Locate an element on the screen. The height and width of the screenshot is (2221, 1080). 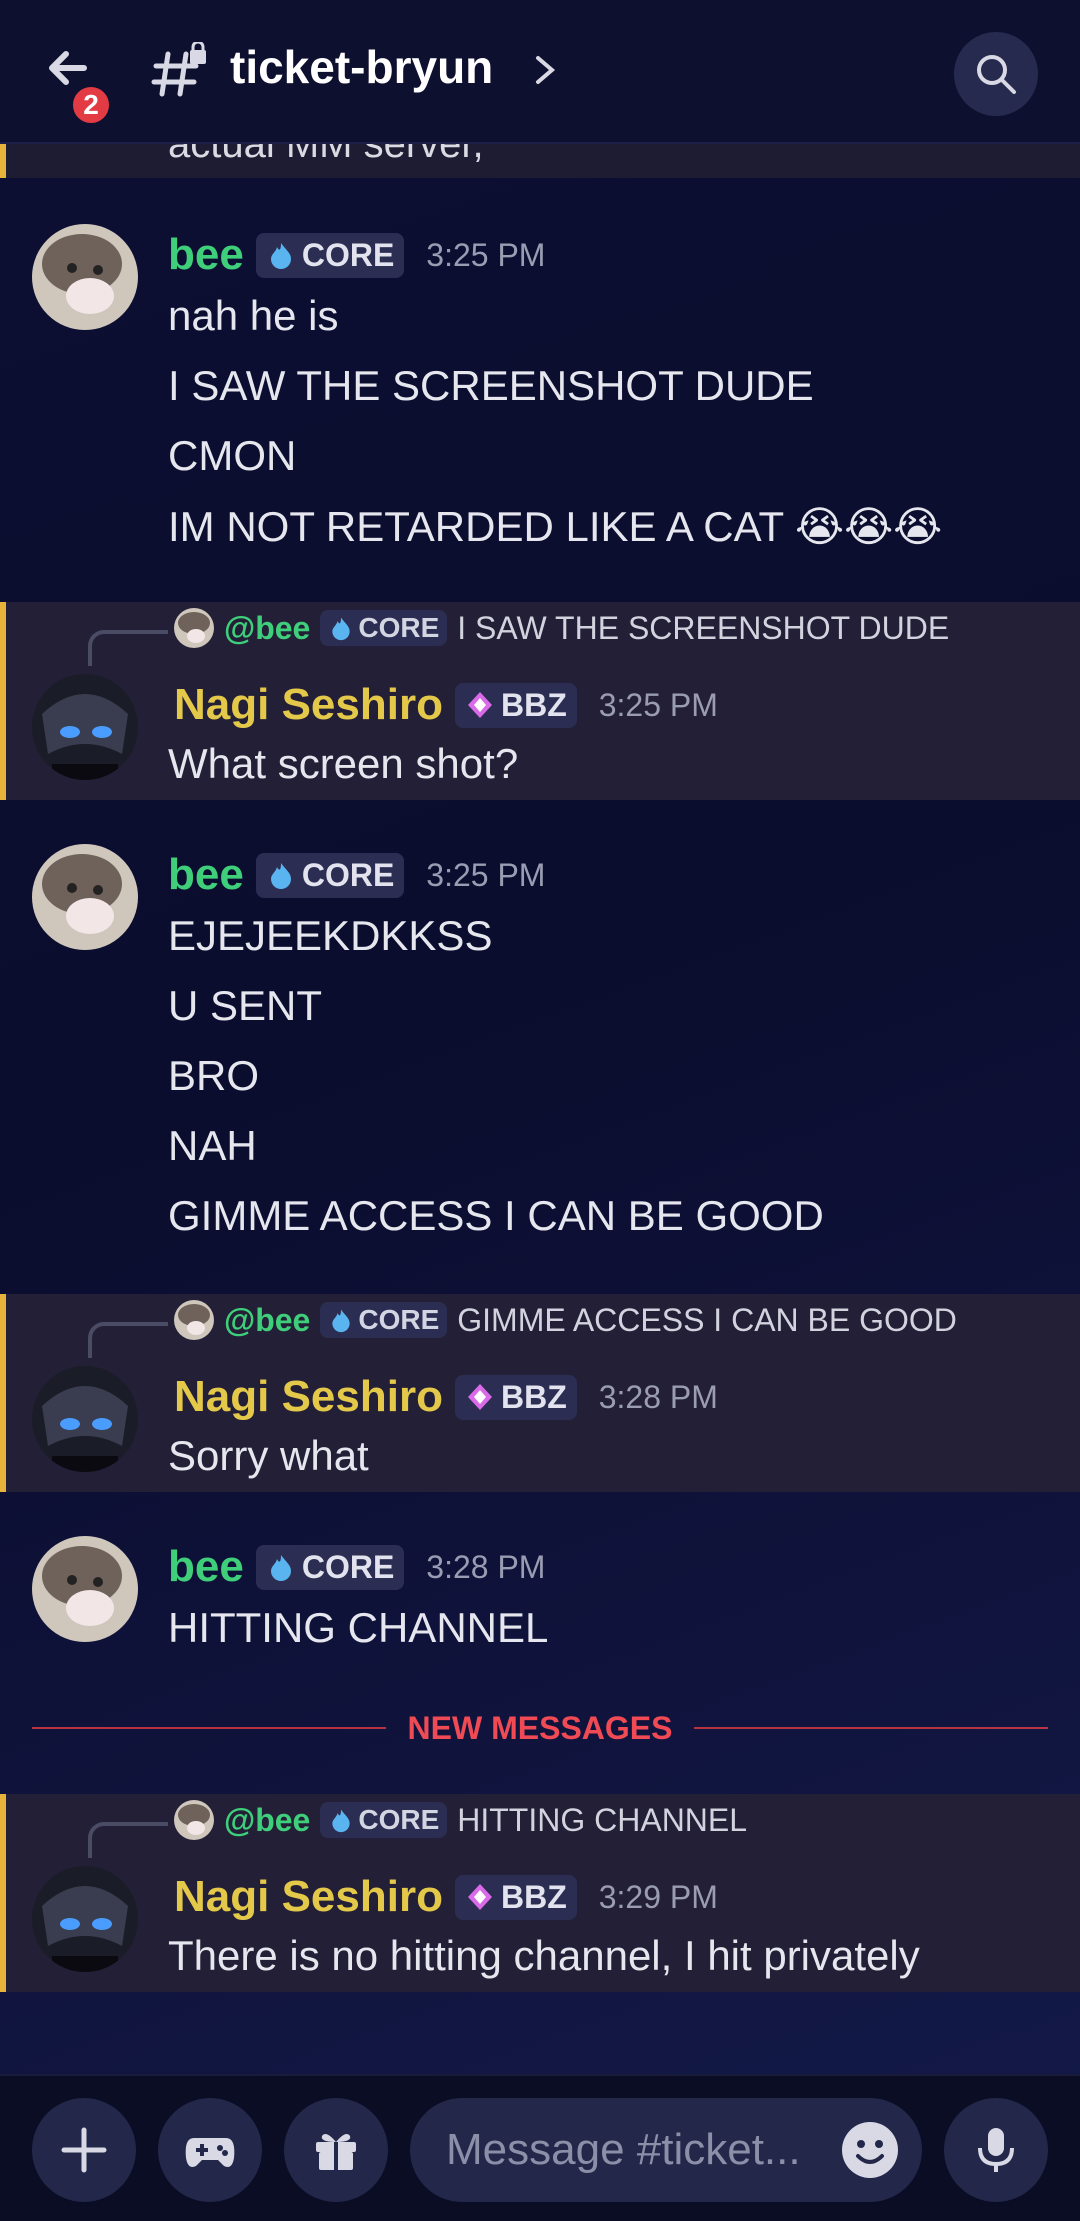
message-text: IM NOT RETARDED LIKE A CAT 😭😭😭 is located at coordinates (555, 526).